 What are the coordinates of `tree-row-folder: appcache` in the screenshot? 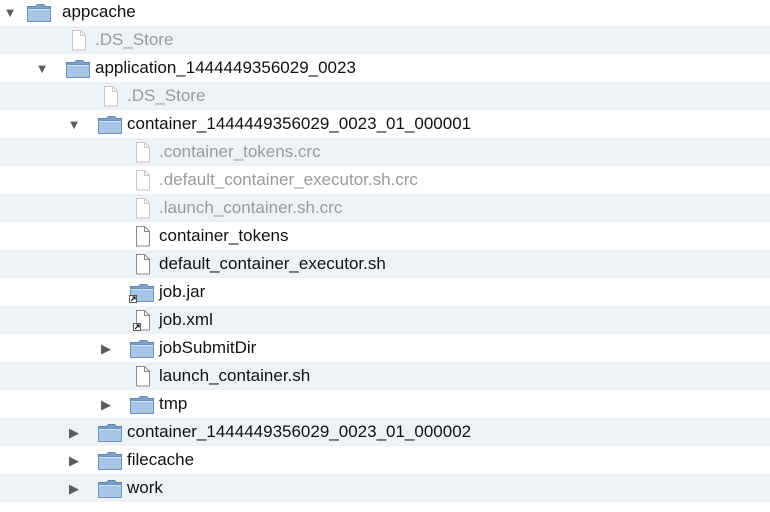 It's located at (385, 13).